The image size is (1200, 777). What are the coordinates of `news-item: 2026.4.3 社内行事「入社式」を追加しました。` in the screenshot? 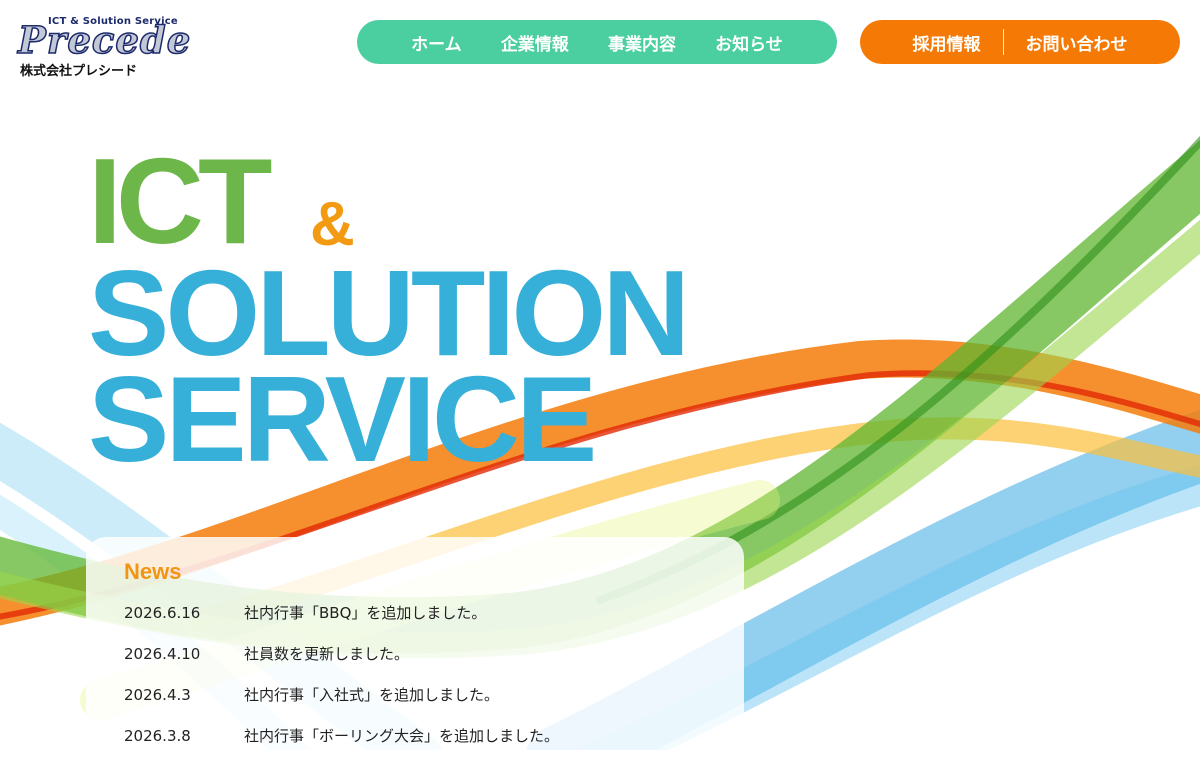 It's located at (424, 694).